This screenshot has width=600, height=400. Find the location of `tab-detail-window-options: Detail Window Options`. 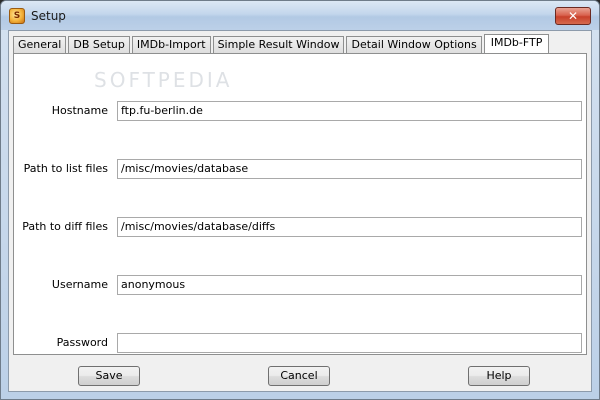

tab-detail-window-options: Detail Window Options is located at coordinates (414, 44).